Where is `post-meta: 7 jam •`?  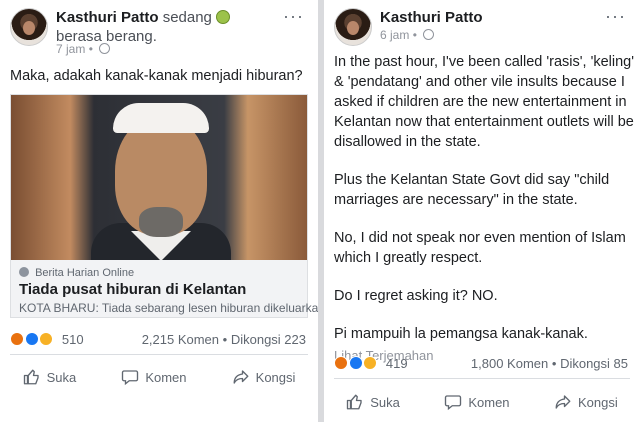
post-meta: 7 jam • is located at coordinates (83, 49).